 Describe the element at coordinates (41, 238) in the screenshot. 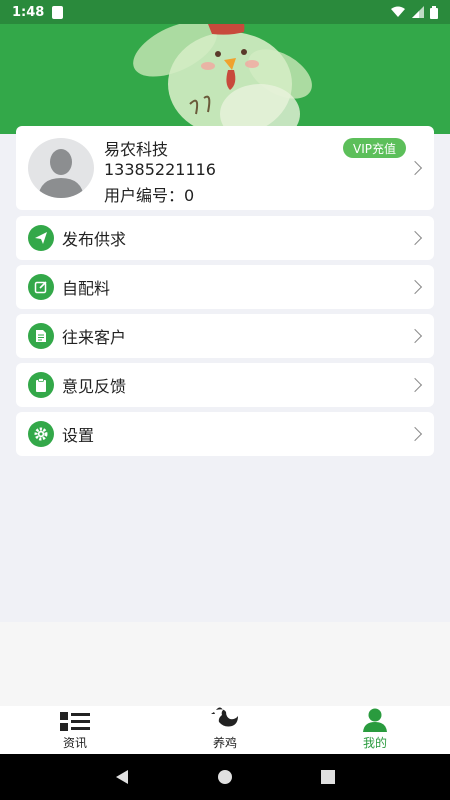

I see `paper-plane-icon` at that location.